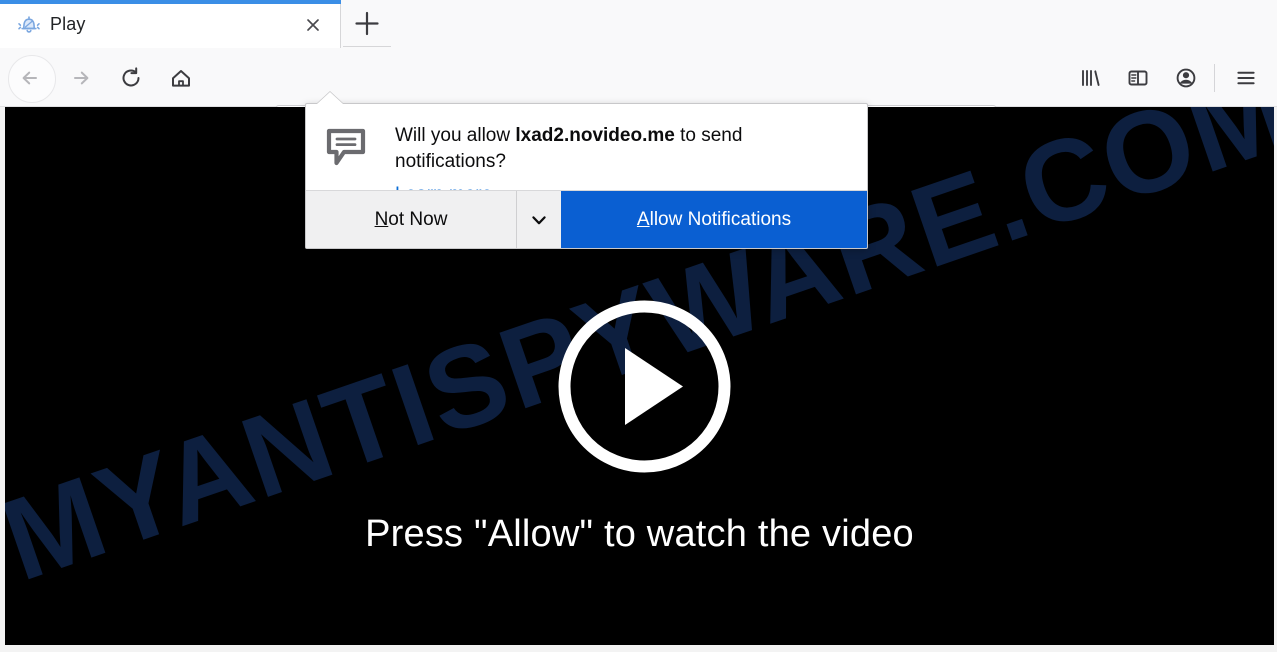 The image size is (1277, 652). I want to click on forward-button, so click(81, 78).